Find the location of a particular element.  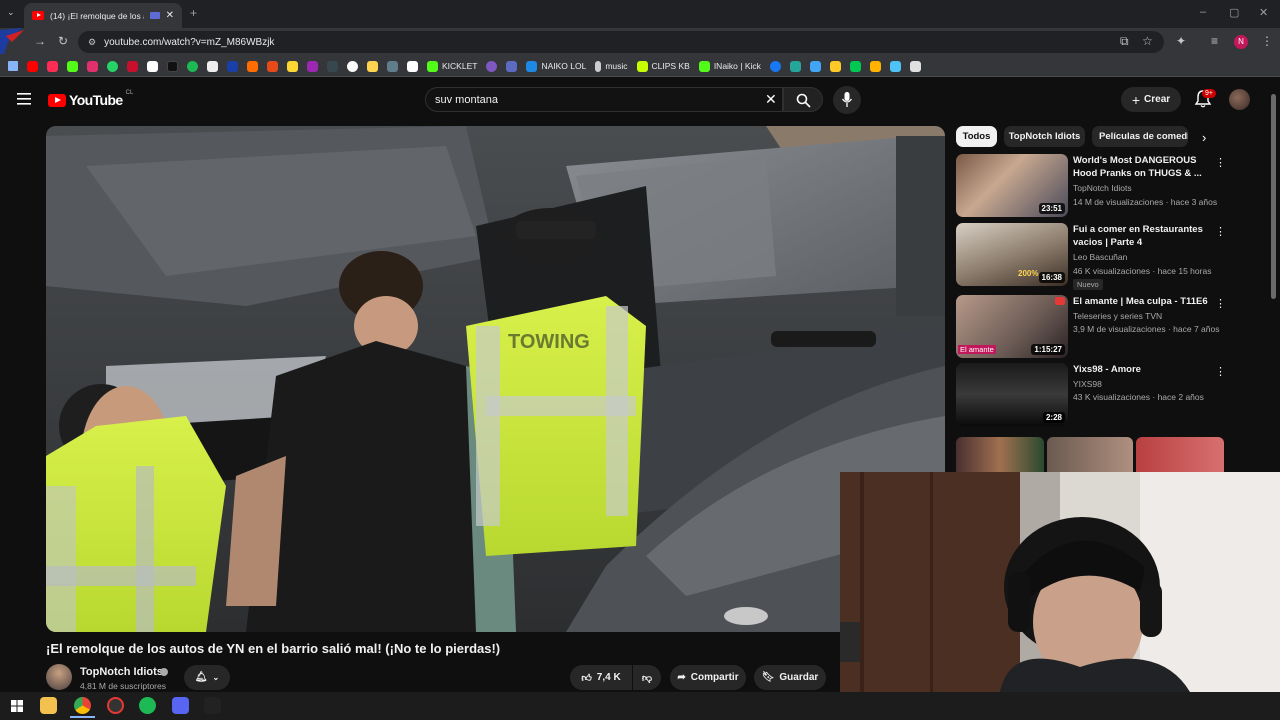

search-button is located at coordinates (803, 99).